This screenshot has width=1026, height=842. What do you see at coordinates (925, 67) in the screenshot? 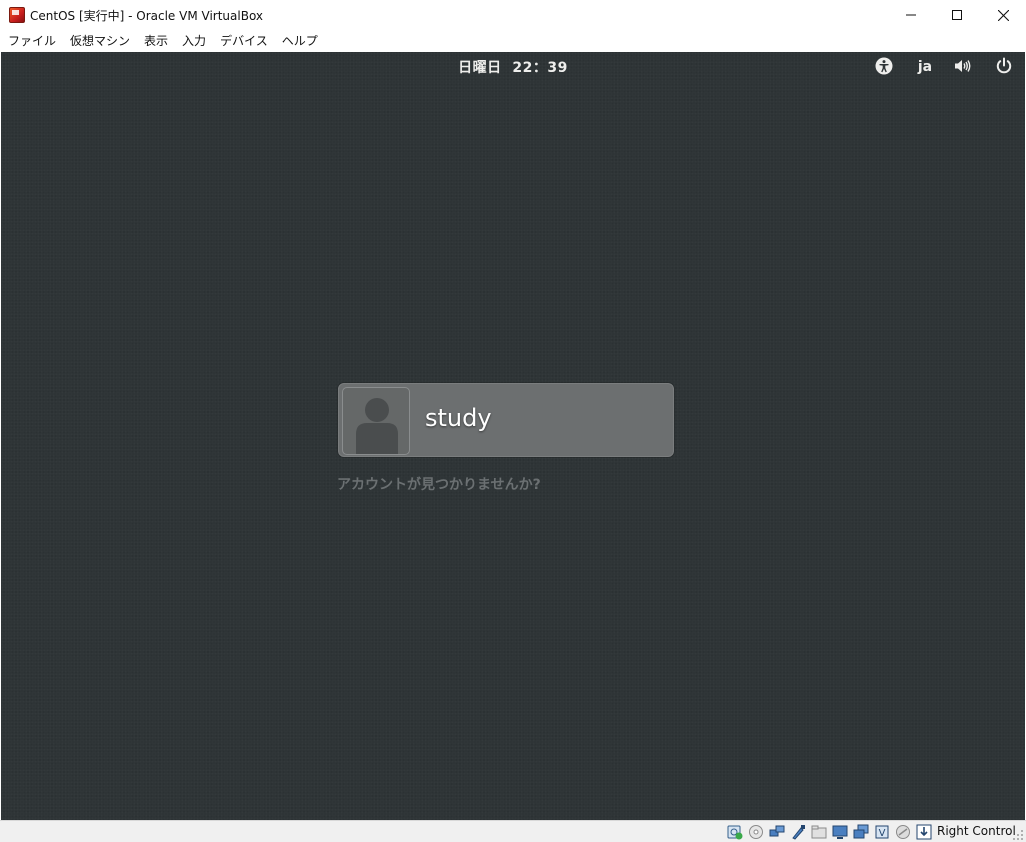
I see `input-language-indicator: ja` at bounding box center [925, 67].